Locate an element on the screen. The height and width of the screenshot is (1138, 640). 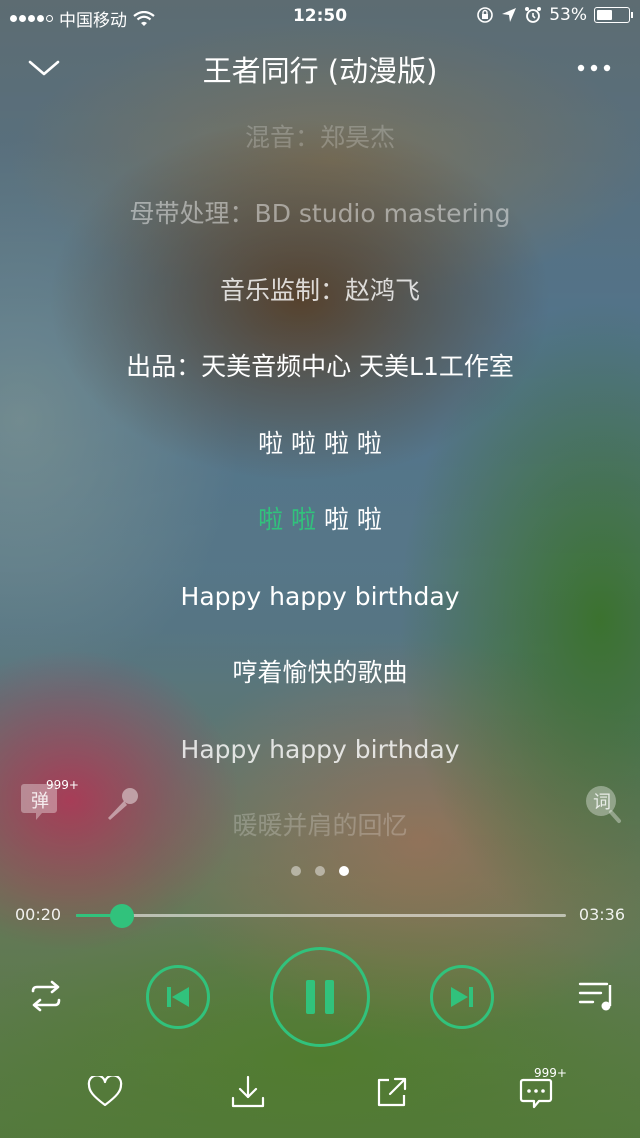
lyric-line: 母带处理：BD studio mastering is located at coordinates (320, 213).